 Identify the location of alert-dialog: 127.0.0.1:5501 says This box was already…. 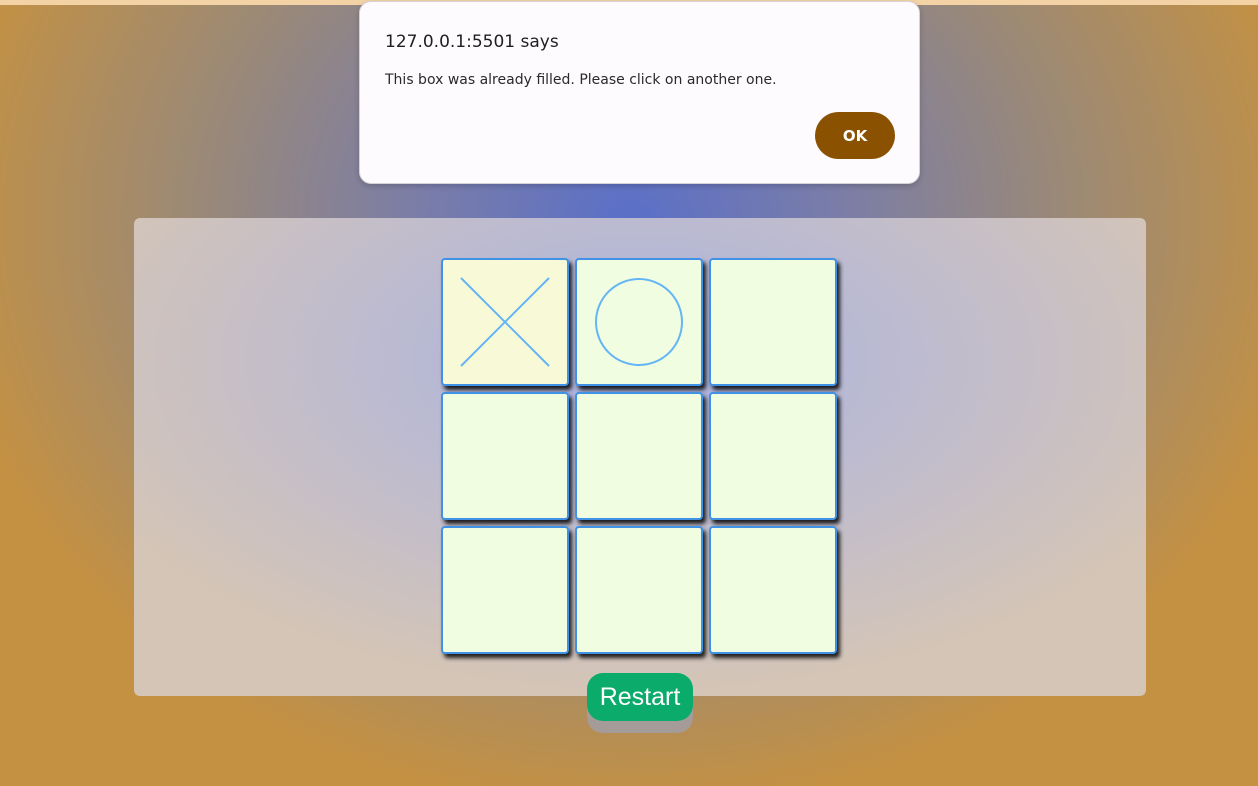
(639, 92).